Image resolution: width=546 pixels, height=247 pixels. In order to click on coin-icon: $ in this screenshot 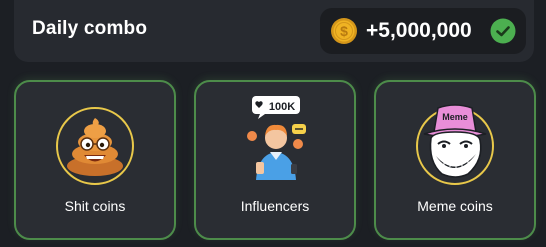, I will do `click(344, 31)`.